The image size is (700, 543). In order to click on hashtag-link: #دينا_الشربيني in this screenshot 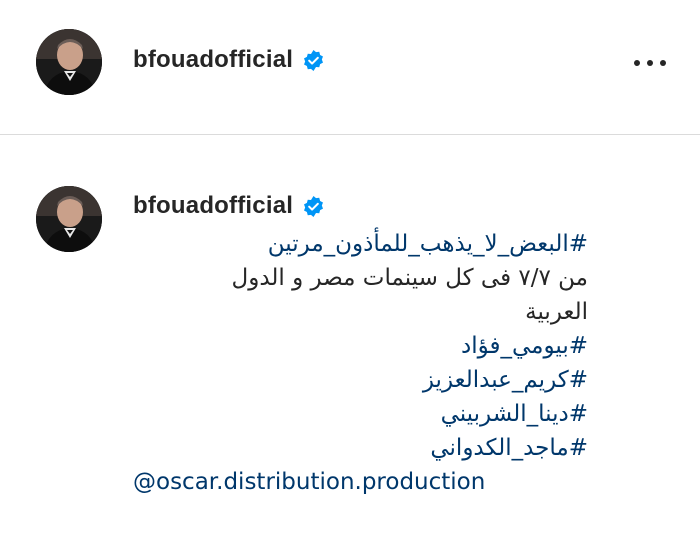, I will do `click(360, 414)`.